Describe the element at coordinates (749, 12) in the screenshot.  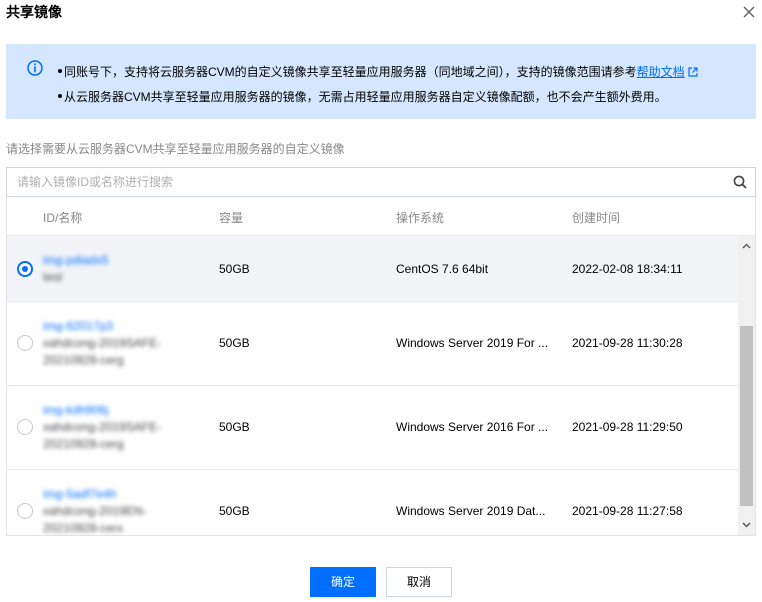
I see `close-icon` at that location.